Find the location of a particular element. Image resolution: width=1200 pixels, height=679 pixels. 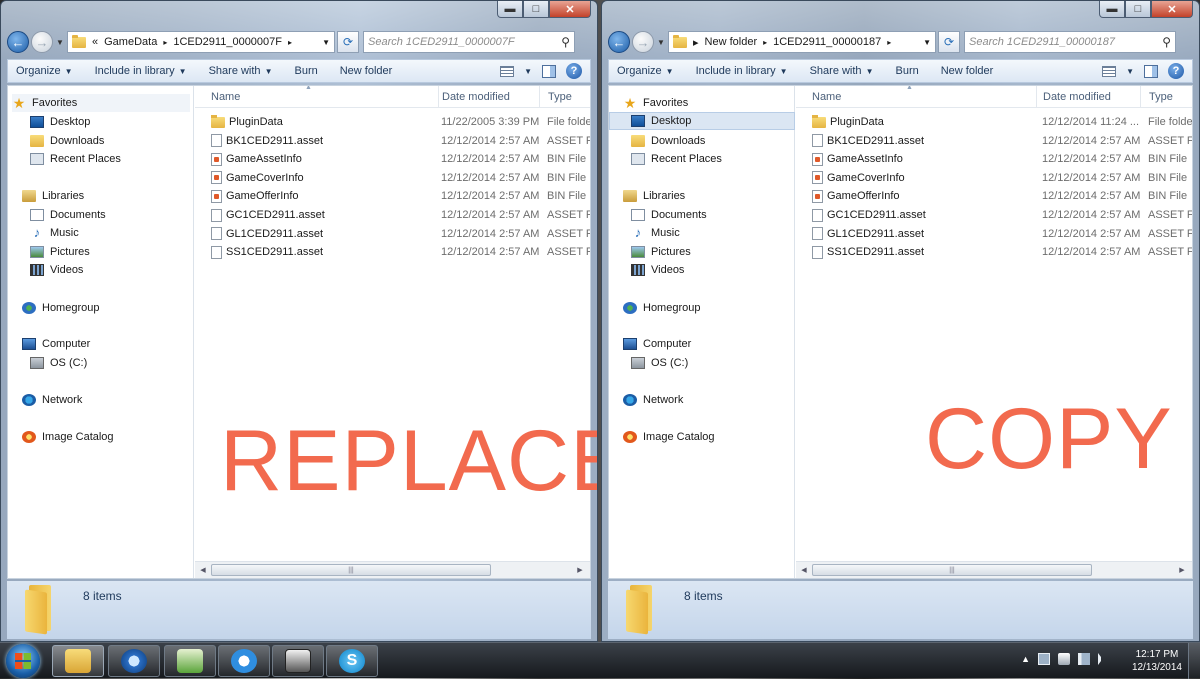

breadcrumb-overflow: « is located at coordinates (95, 42).